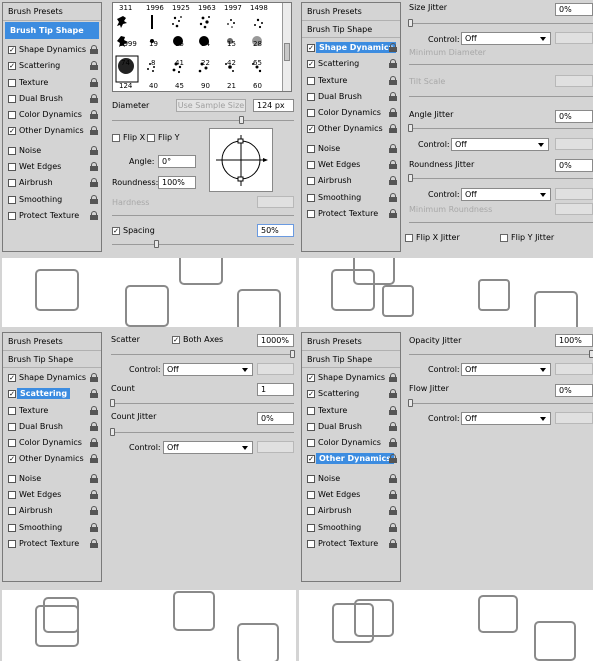  Describe the element at coordinates (12, 410) in the screenshot. I see `texture-checkbox` at that location.